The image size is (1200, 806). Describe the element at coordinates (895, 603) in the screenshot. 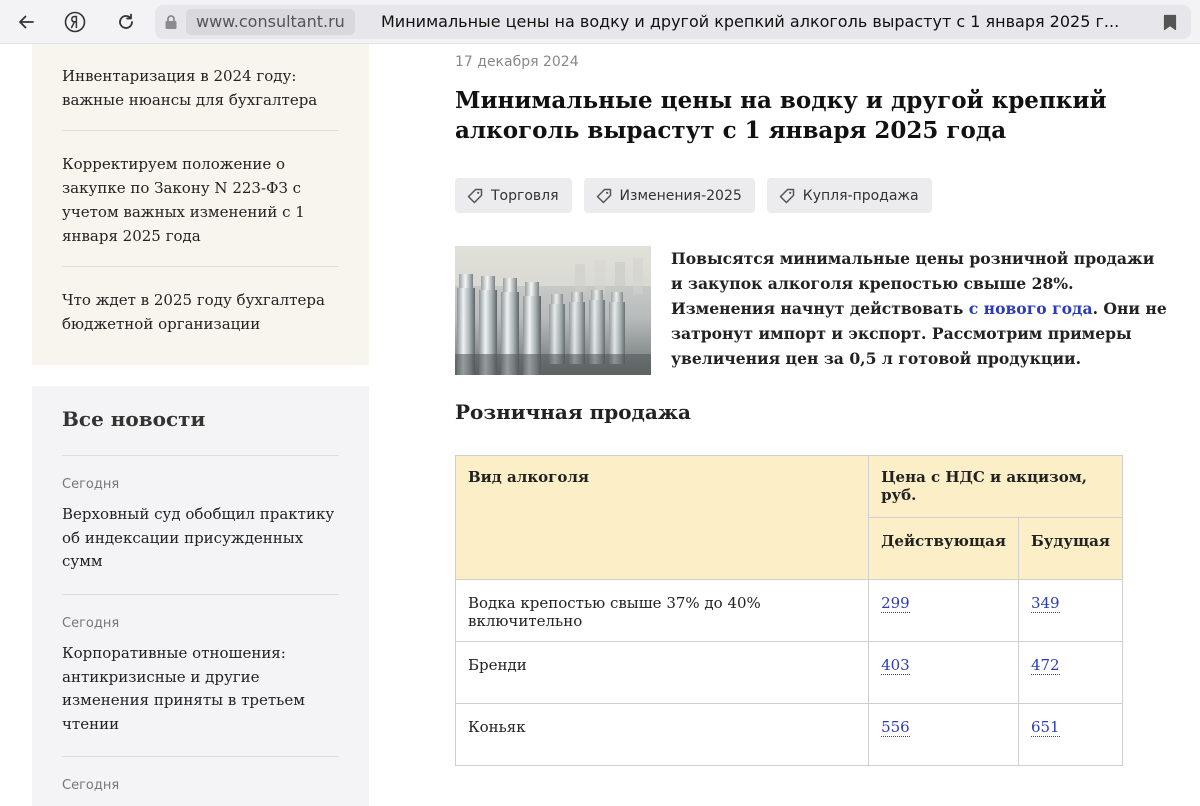

I see `price-link: 299` at that location.